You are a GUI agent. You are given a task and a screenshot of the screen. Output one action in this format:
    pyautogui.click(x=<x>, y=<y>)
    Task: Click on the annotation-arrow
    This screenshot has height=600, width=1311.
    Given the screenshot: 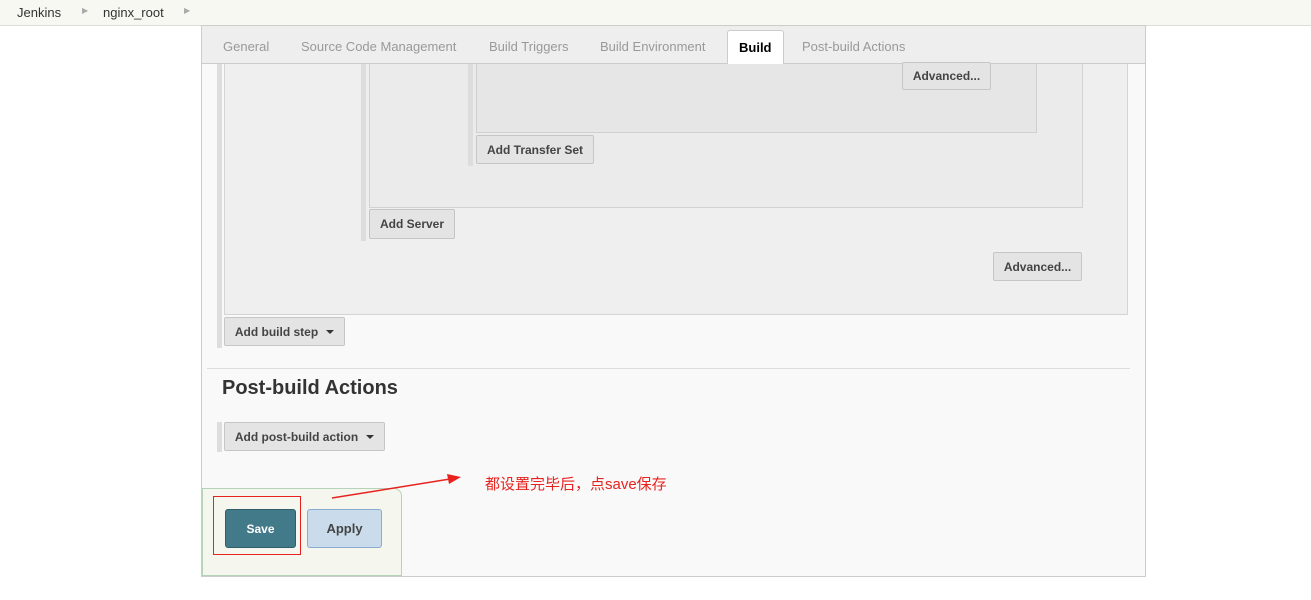 What is the action you would take?
    pyautogui.click(x=396, y=486)
    